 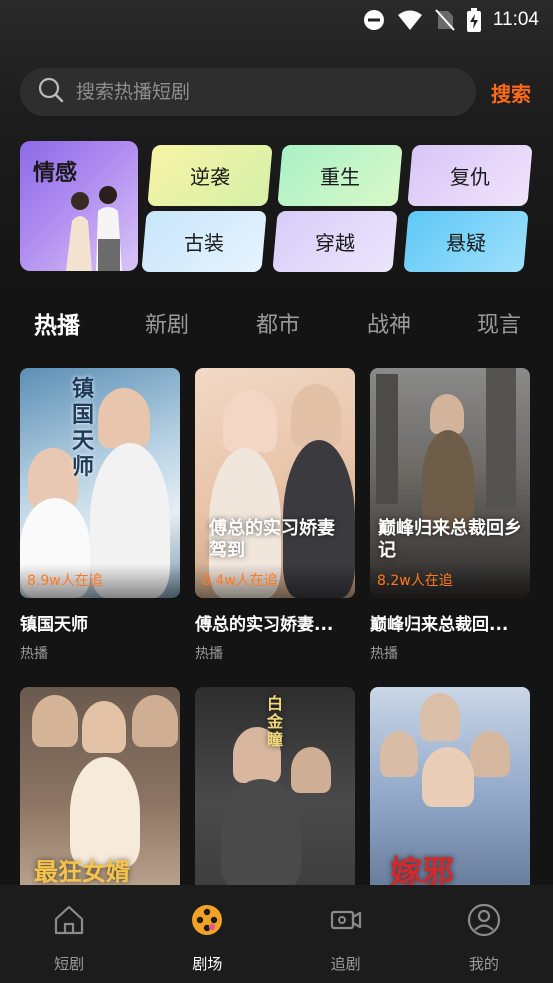 I want to click on category-tag-nixi: 逆袭, so click(x=210, y=175).